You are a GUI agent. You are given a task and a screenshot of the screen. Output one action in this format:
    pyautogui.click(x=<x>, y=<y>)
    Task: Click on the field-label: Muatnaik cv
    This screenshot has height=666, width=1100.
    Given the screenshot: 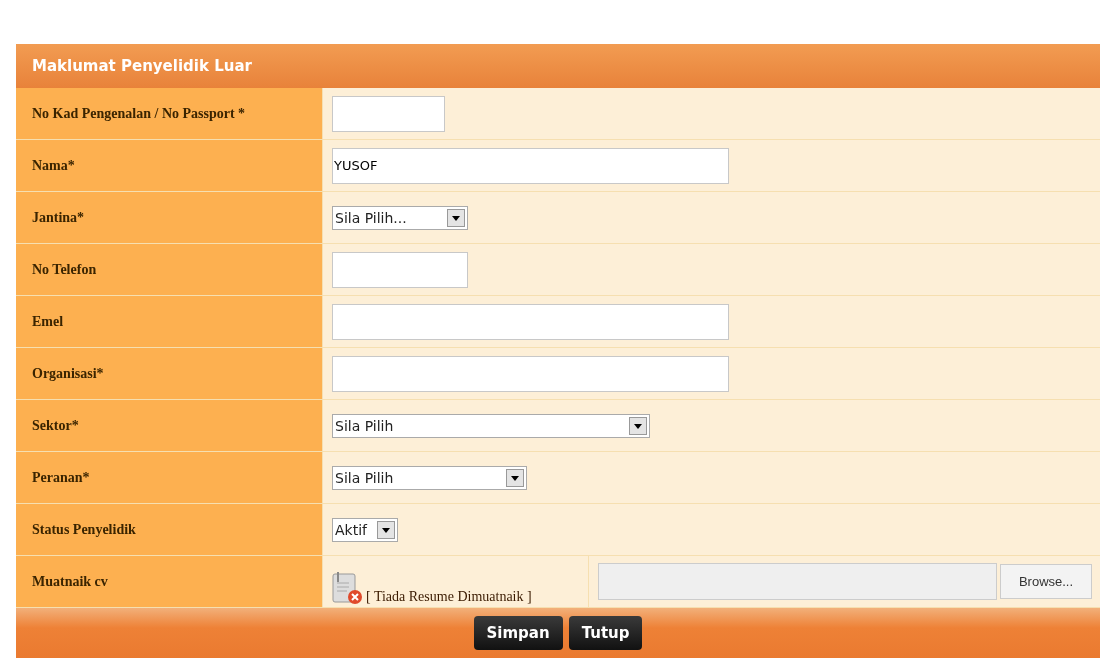 What is the action you would take?
    pyautogui.click(x=169, y=581)
    